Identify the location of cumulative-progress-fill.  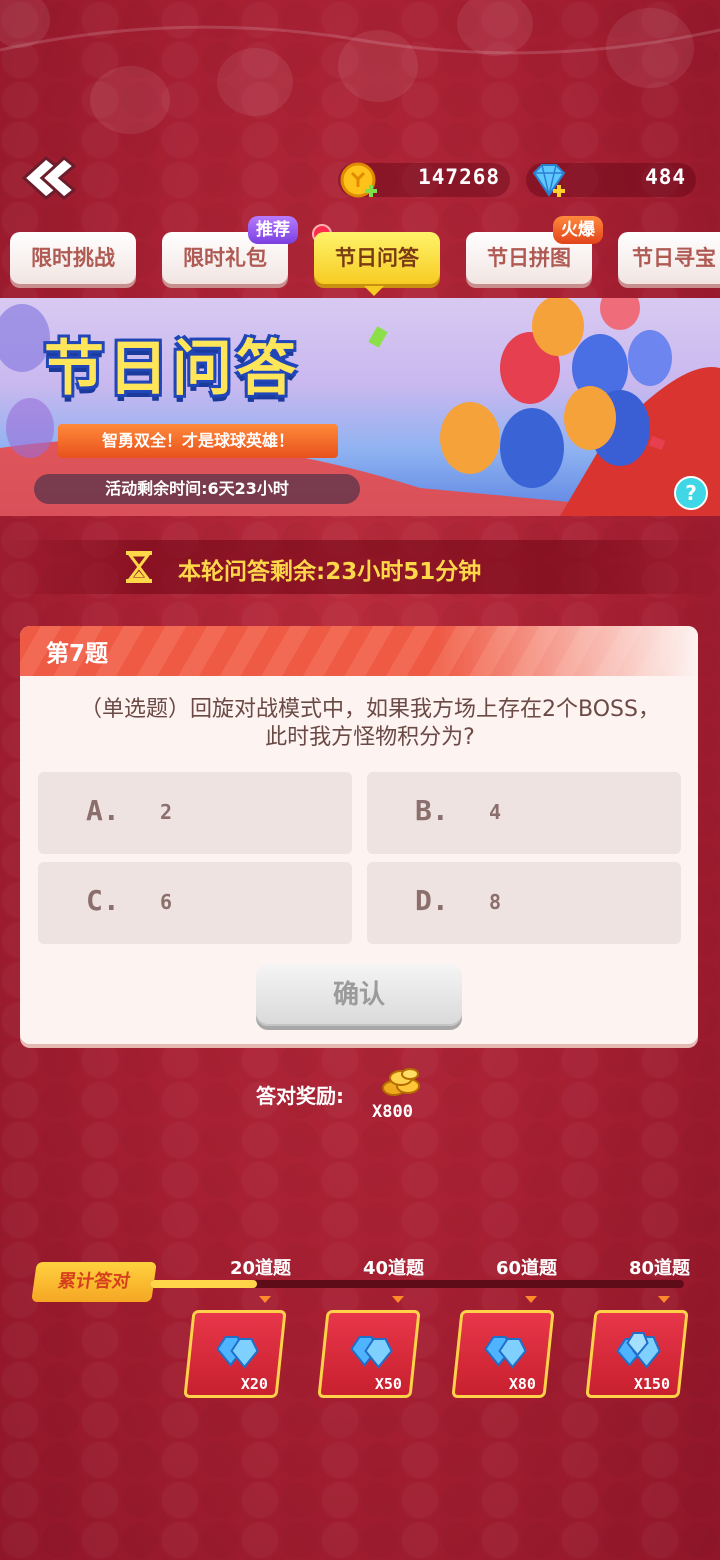
(203, 1284).